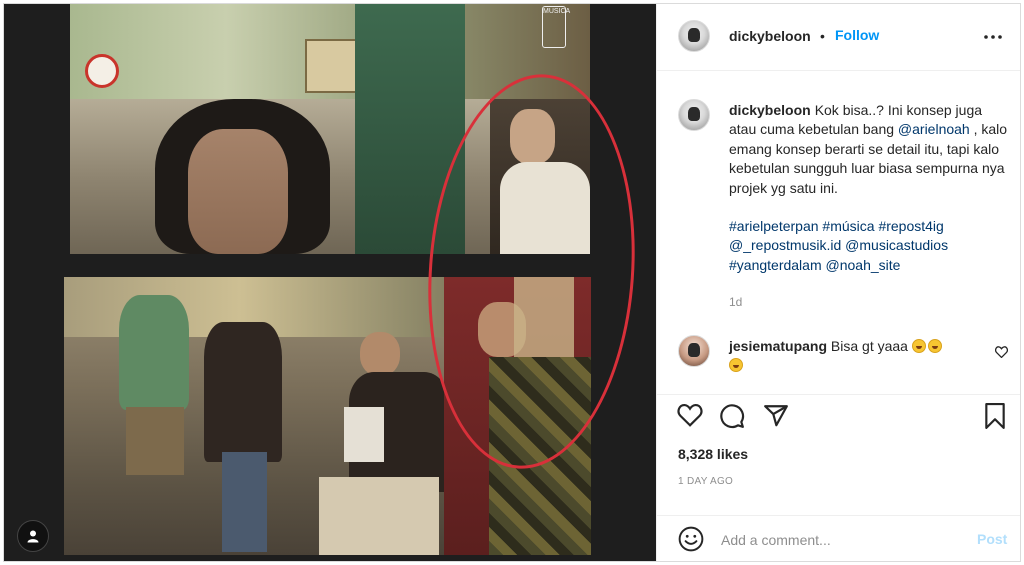  I want to click on follow-button: Follow, so click(857, 35).